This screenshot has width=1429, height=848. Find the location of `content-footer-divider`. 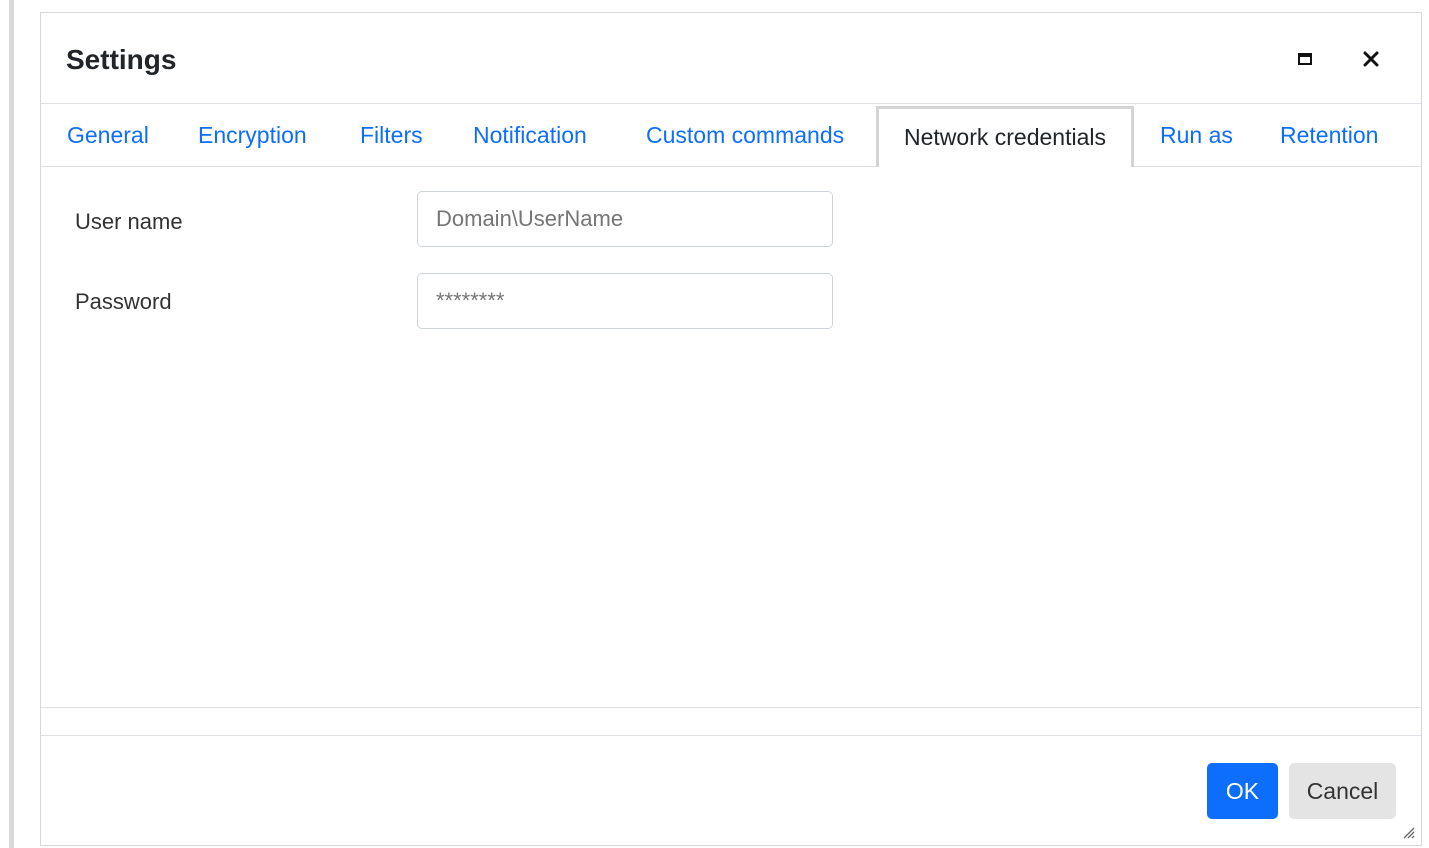

content-footer-divider is located at coordinates (731, 722).